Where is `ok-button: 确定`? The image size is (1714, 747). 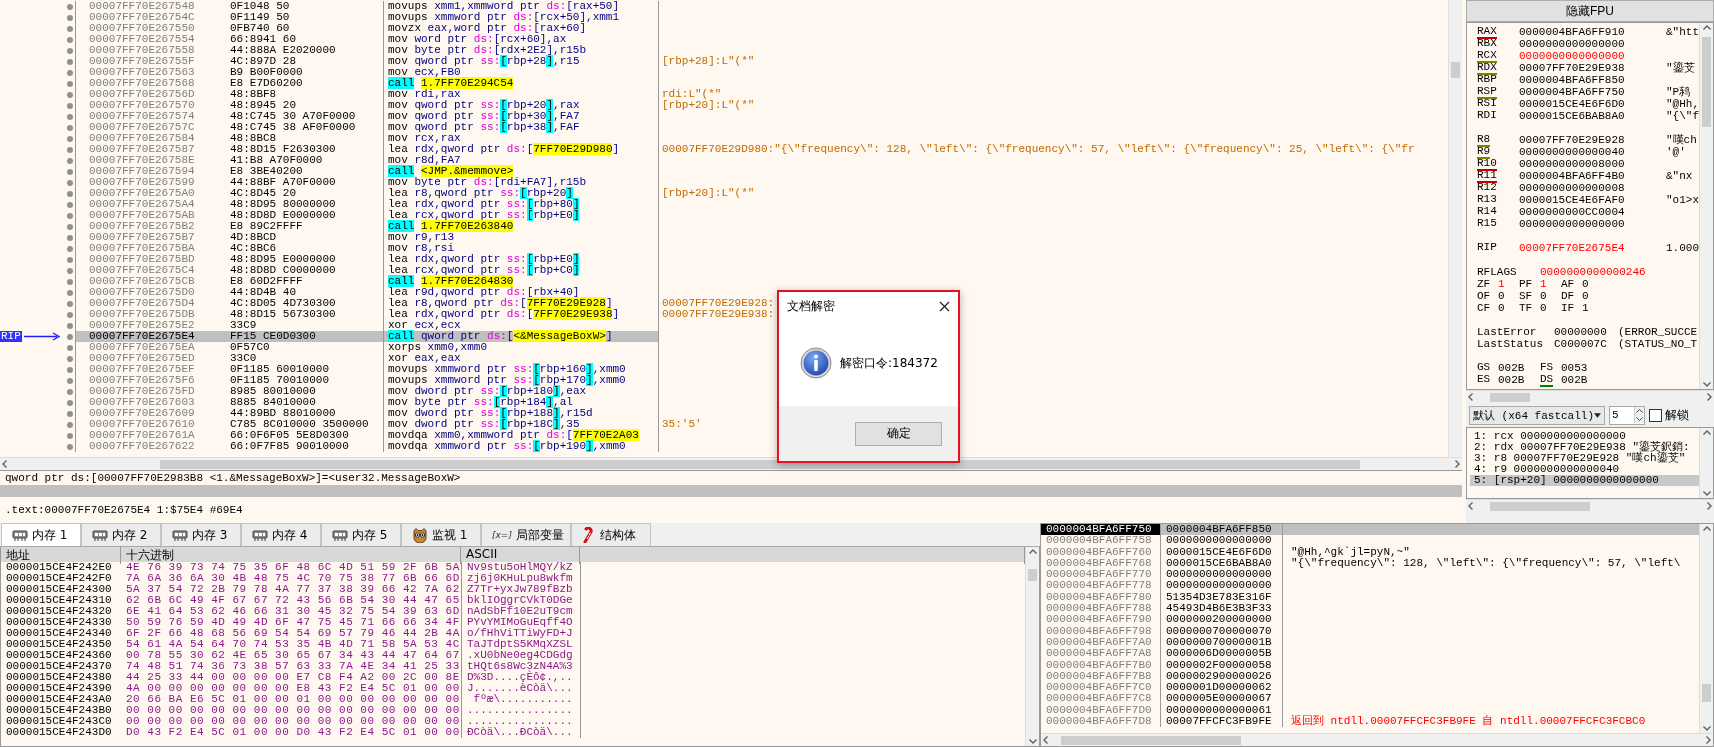 ok-button: 确定 is located at coordinates (898, 433).